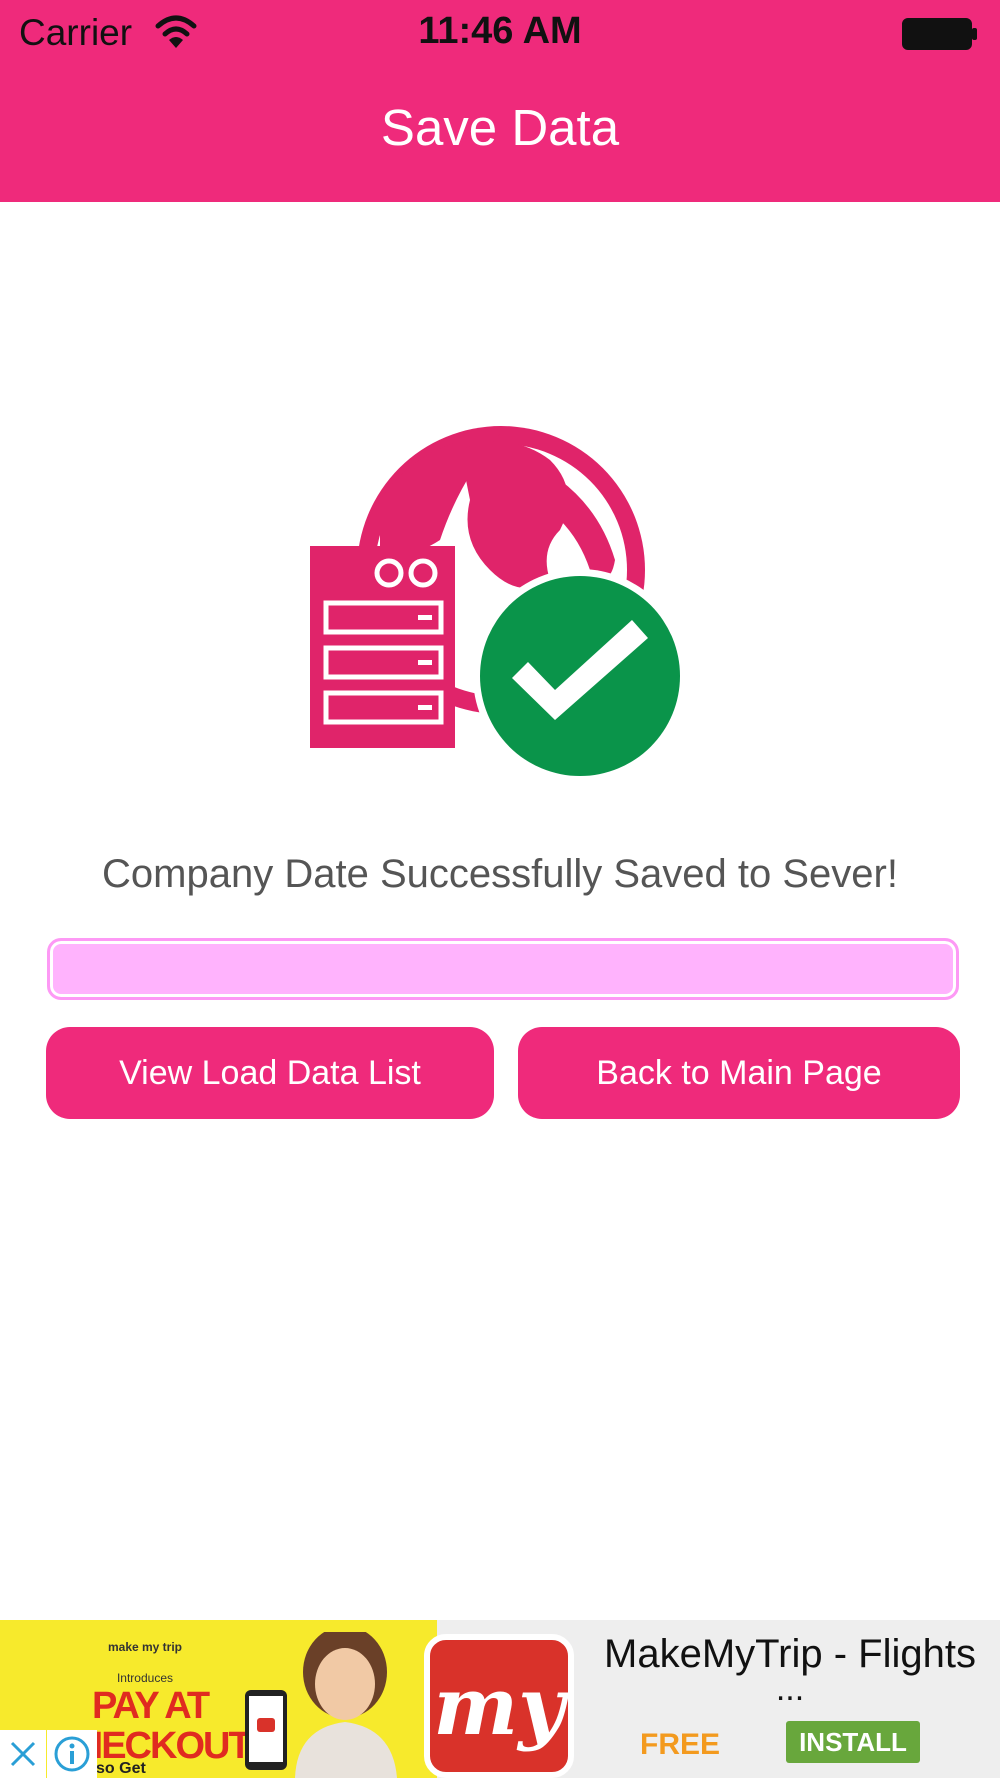 This screenshot has width=1000, height=1778. I want to click on ad-price: FREE, so click(680, 1744).